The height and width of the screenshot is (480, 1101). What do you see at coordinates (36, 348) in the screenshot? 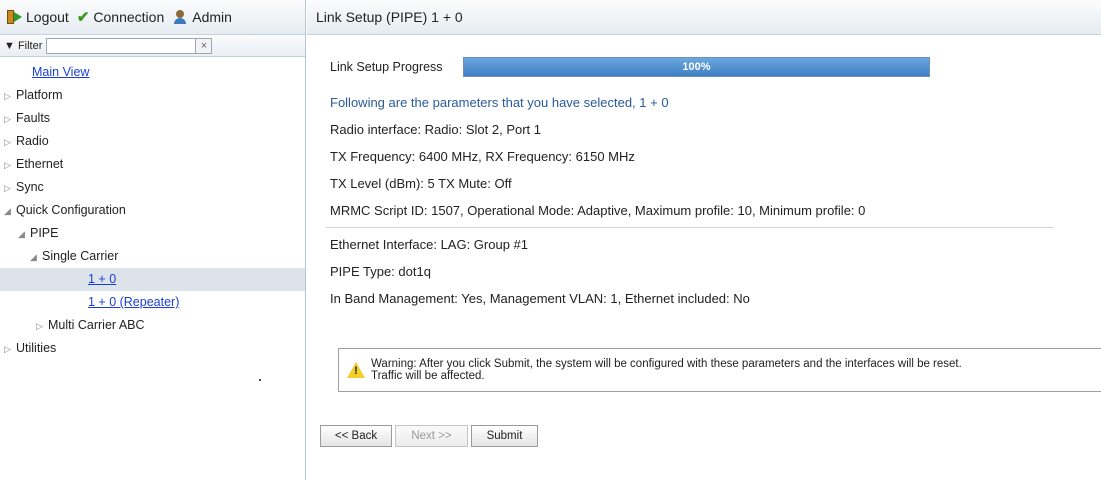
I see `tree-item-label: Utilities` at bounding box center [36, 348].